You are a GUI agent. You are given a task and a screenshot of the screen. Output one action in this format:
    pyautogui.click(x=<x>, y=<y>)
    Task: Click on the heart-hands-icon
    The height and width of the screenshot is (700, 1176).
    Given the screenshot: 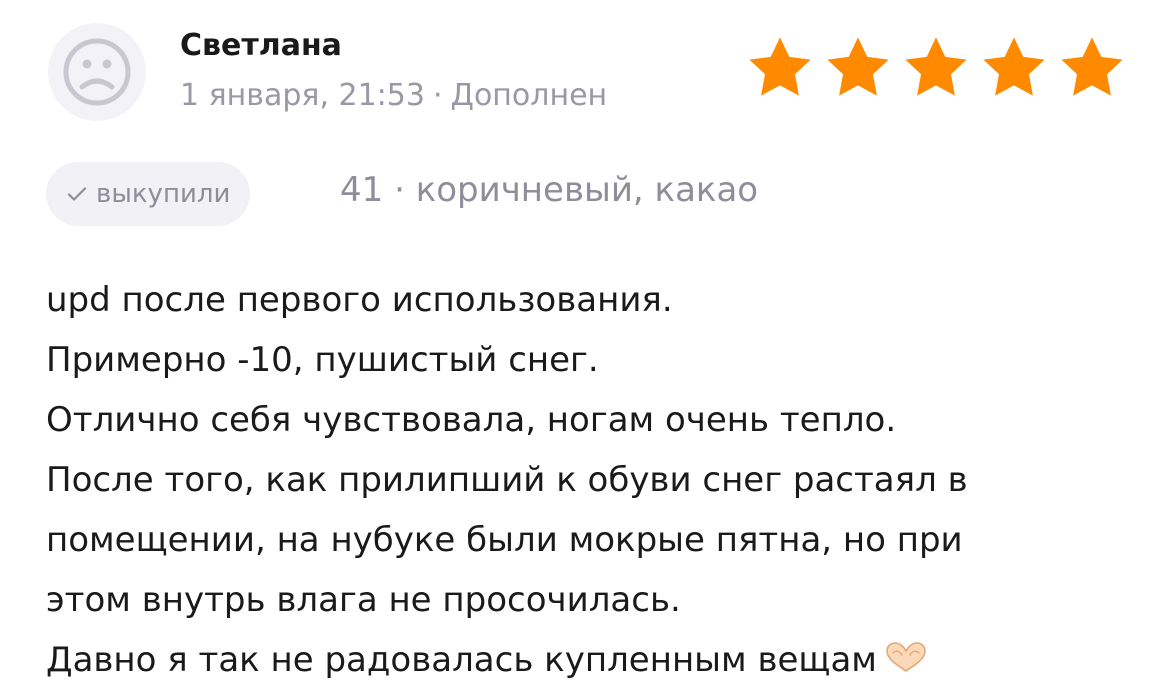 What is the action you would take?
    pyautogui.click(x=906, y=657)
    